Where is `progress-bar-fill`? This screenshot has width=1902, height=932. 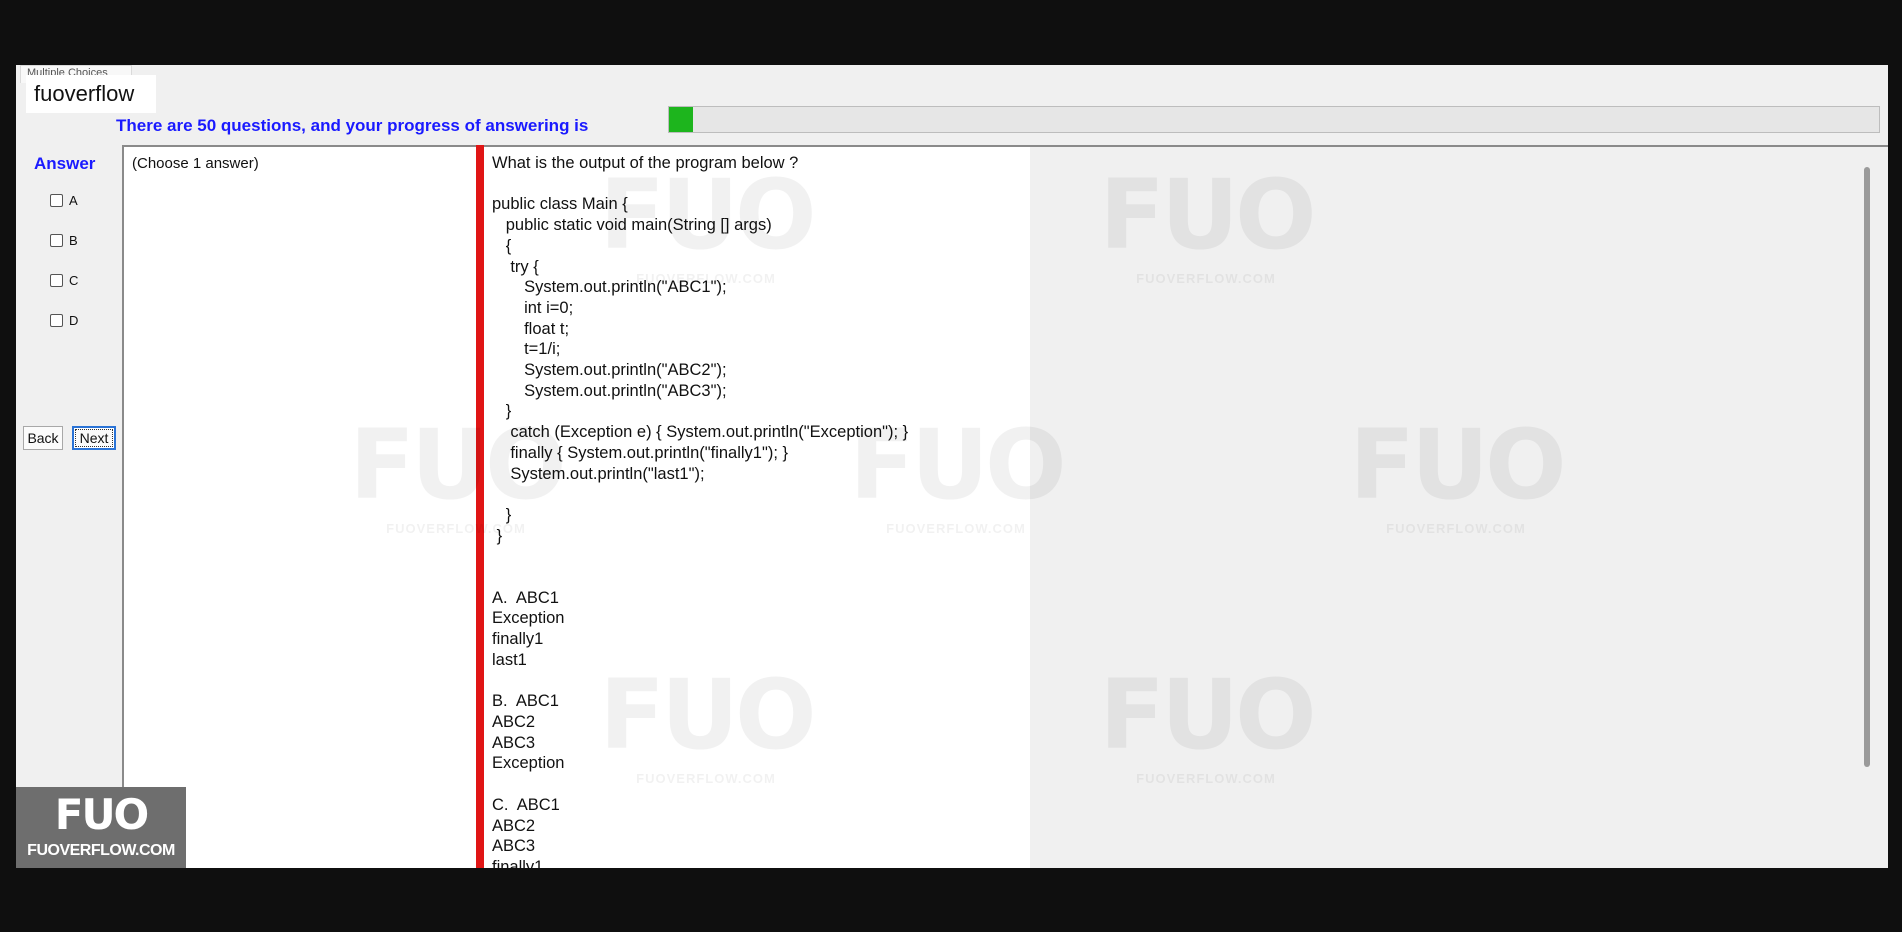 progress-bar-fill is located at coordinates (681, 119).